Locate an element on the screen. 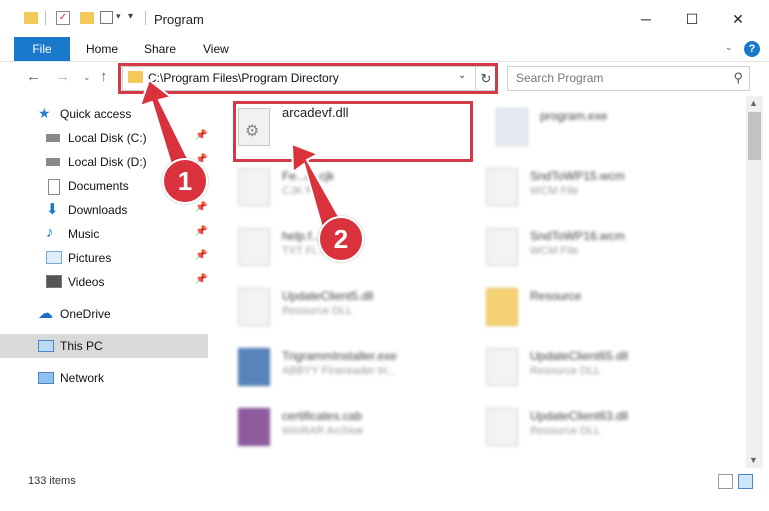 The width and height of the screenshot is (769, 511). step-1-badge: 1 is located at coordinates (185, 181).